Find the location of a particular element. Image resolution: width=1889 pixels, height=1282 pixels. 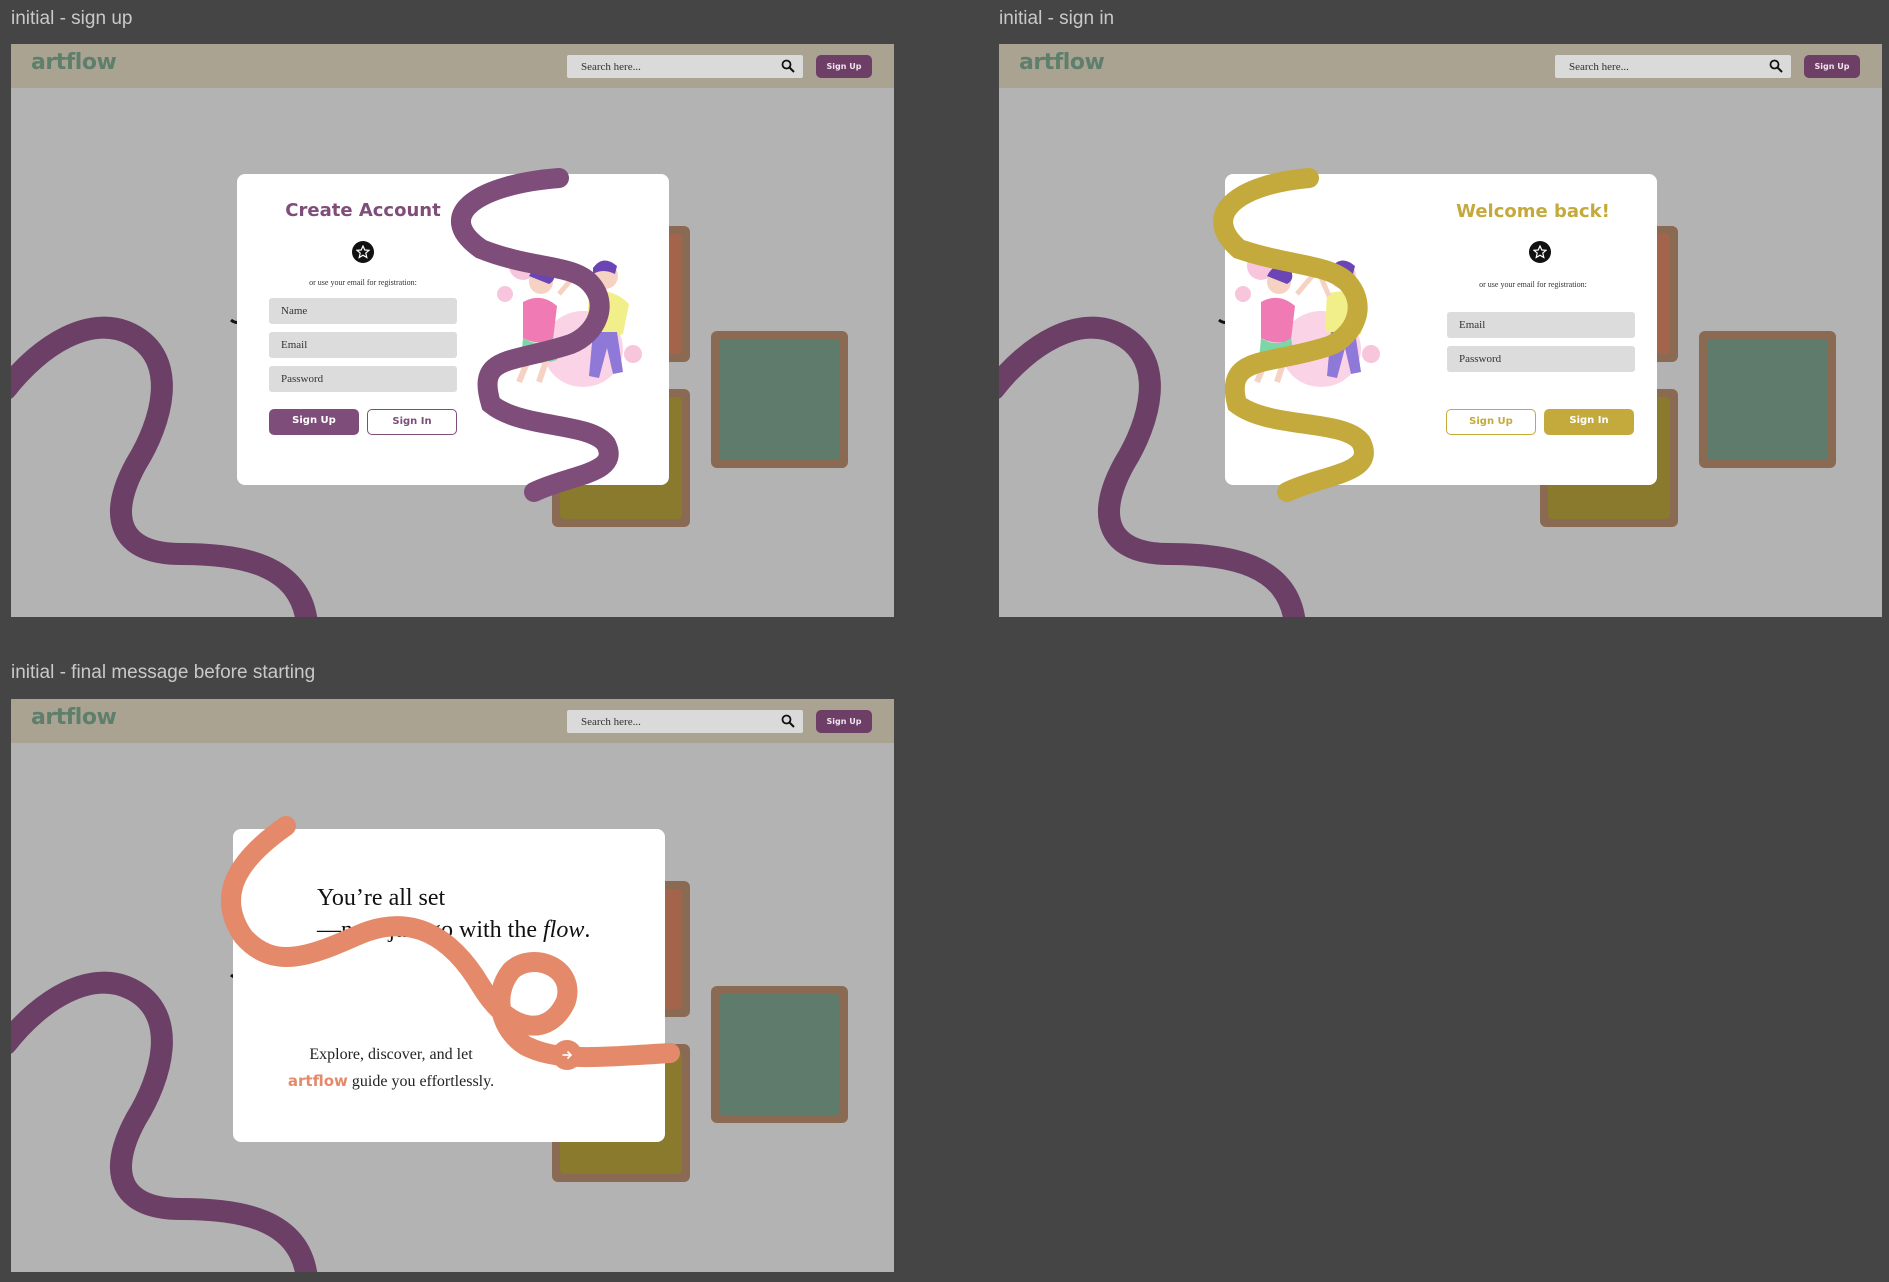

frame-label-signin: initial - sign in is located at coordinates (1057, 18).